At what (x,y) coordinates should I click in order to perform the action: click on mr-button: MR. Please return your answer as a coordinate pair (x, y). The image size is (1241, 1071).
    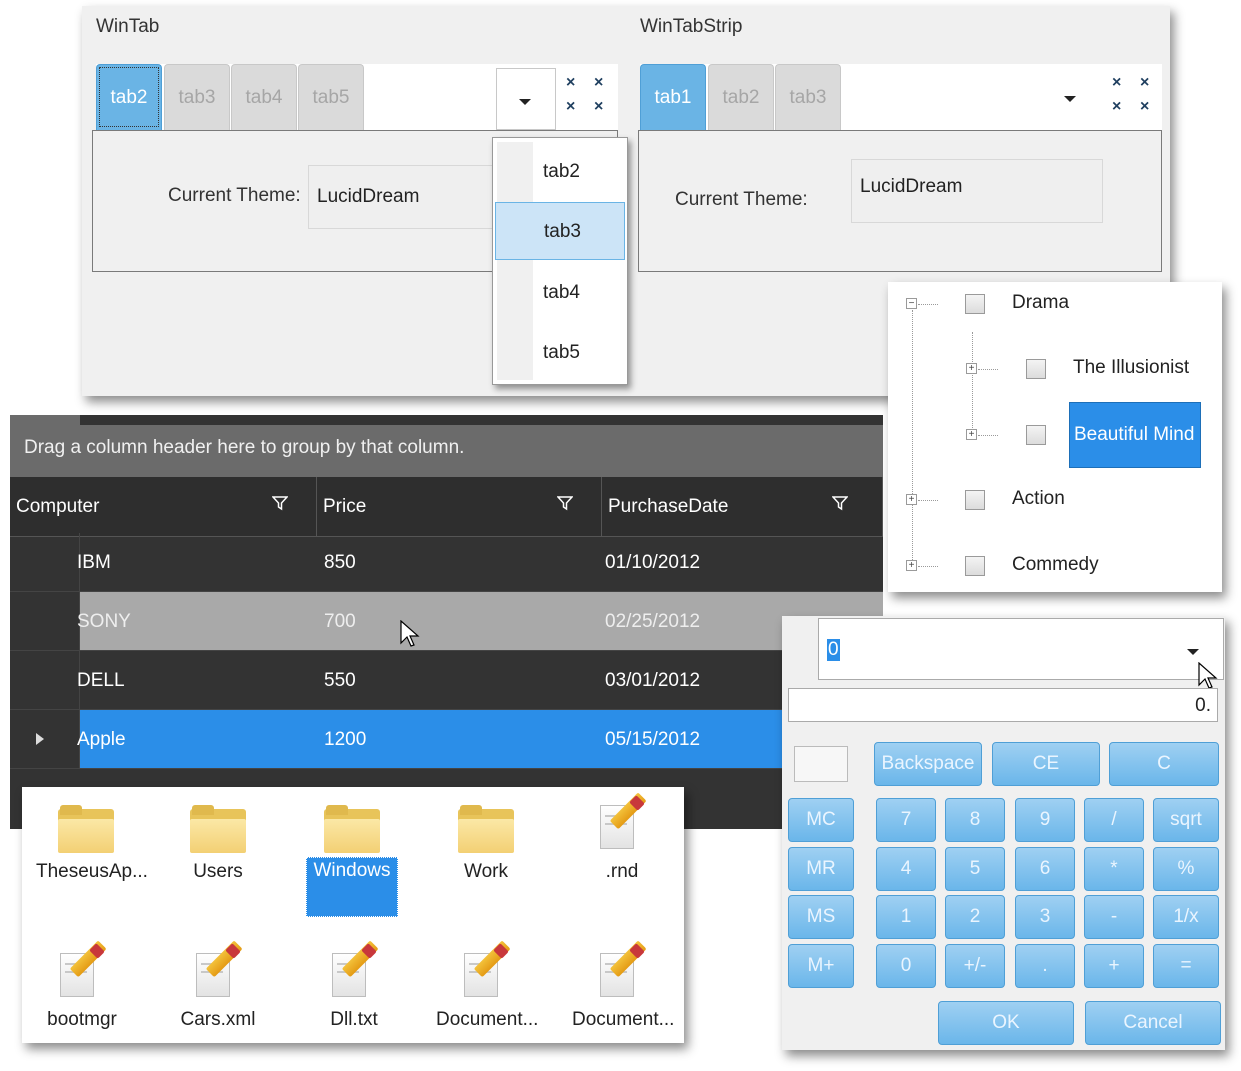
    Looking at the image, I should click on (821, 869).